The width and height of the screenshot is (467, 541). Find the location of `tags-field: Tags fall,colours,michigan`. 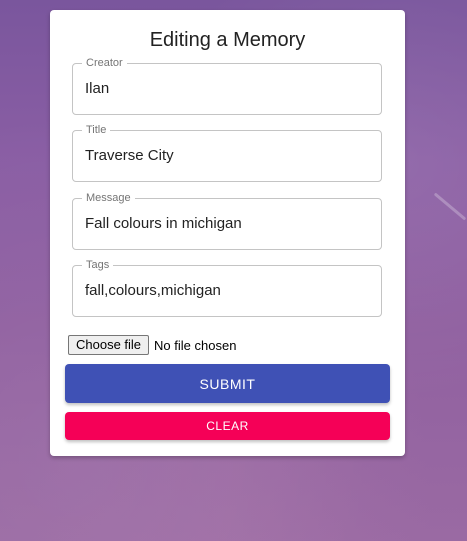

tags-field: Tags fall,colours,michigan is located at coordinates (227, 287).